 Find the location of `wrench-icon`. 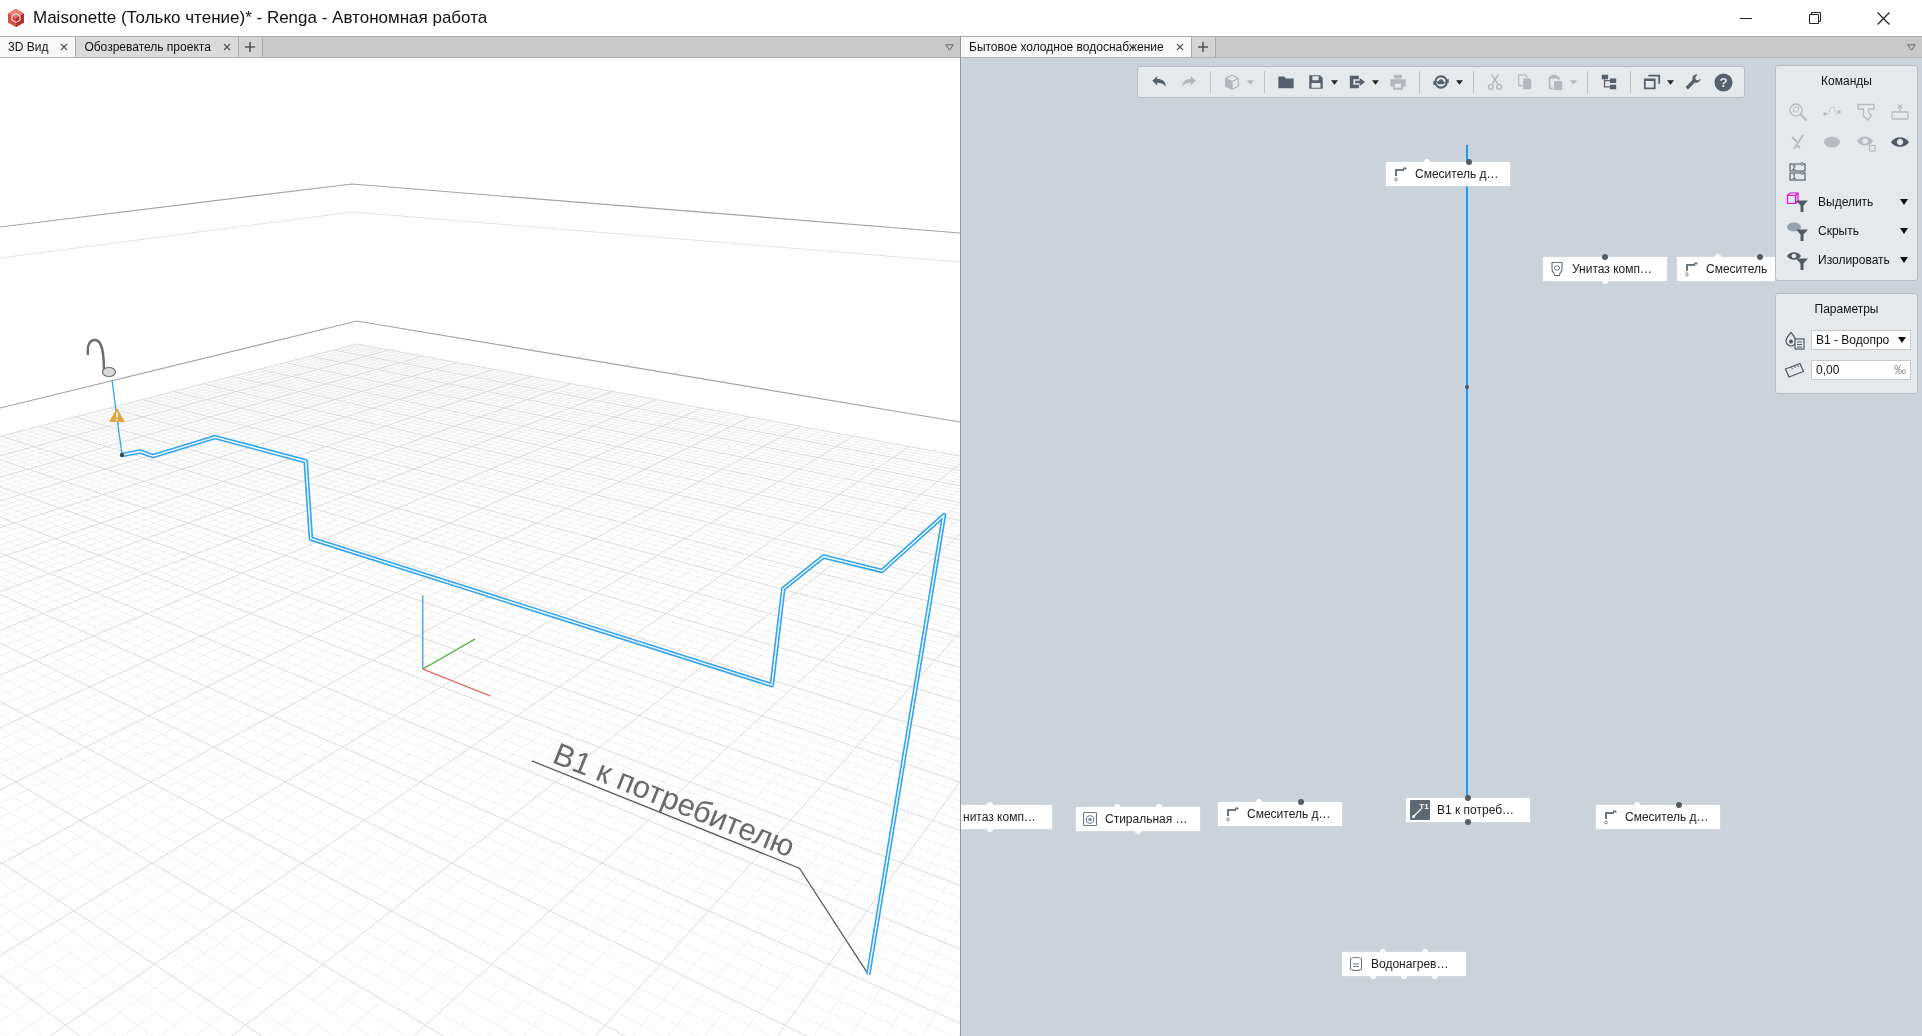

wrench-icon is located at coordinates (1693, 82).